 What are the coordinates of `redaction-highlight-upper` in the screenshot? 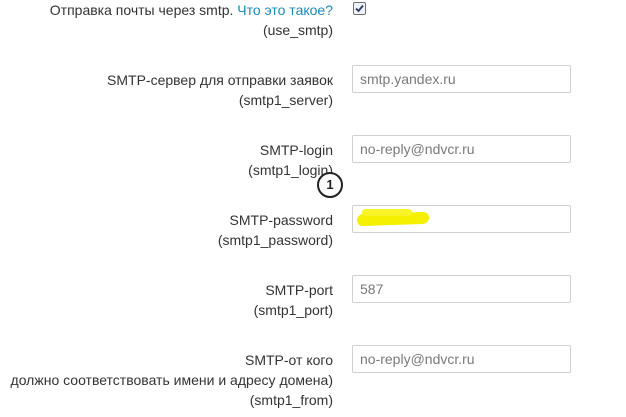 It's located at (387, 212).